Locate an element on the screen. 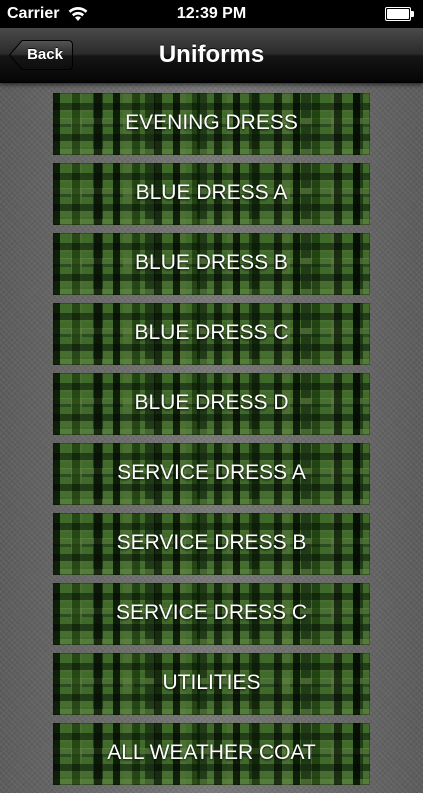  uniform-item-label: EVENING DRESS is located at coordinates (211, 122).